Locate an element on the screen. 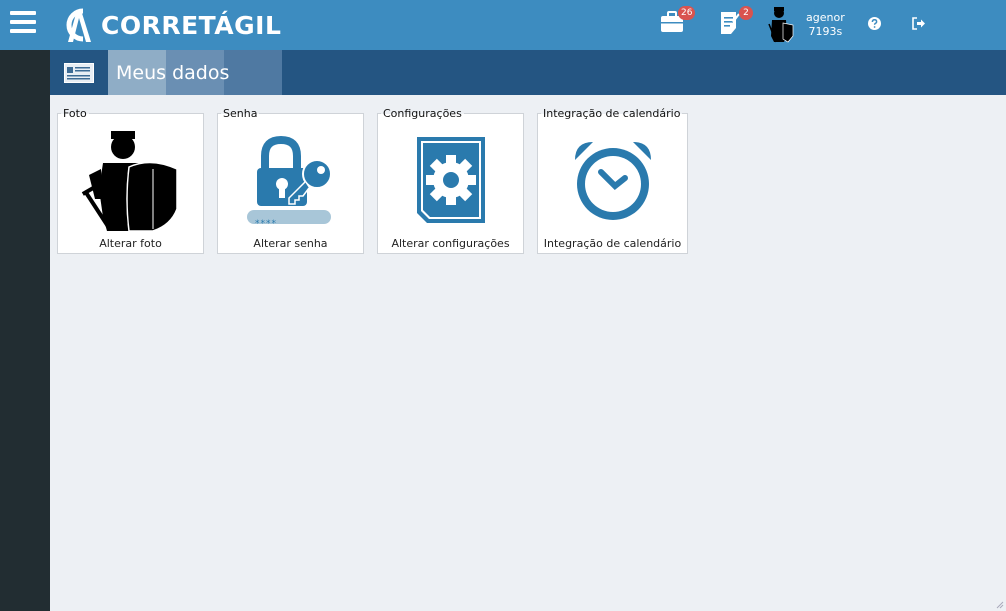 The width and height of the screenshot is (1006, 611). tasks-badge: 2 is located at coordinates (746, 13).